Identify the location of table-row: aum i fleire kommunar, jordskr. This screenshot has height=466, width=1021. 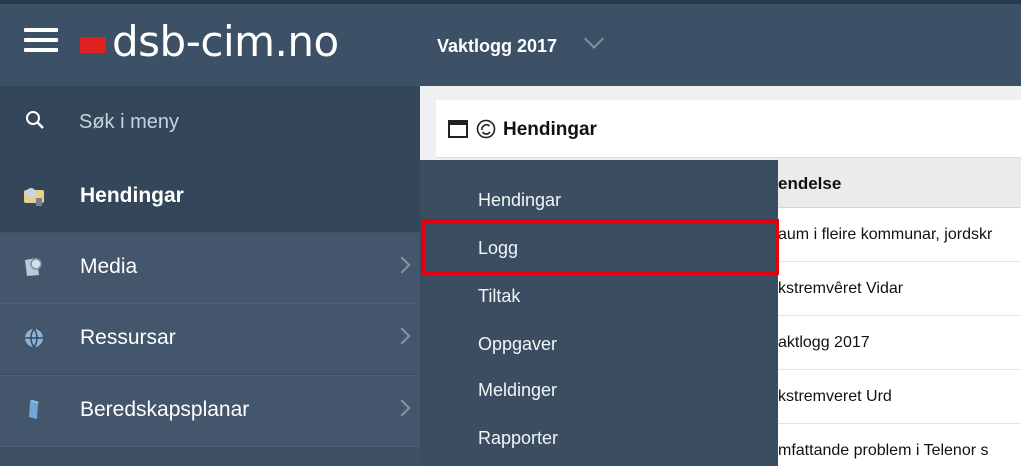
(895, 235).